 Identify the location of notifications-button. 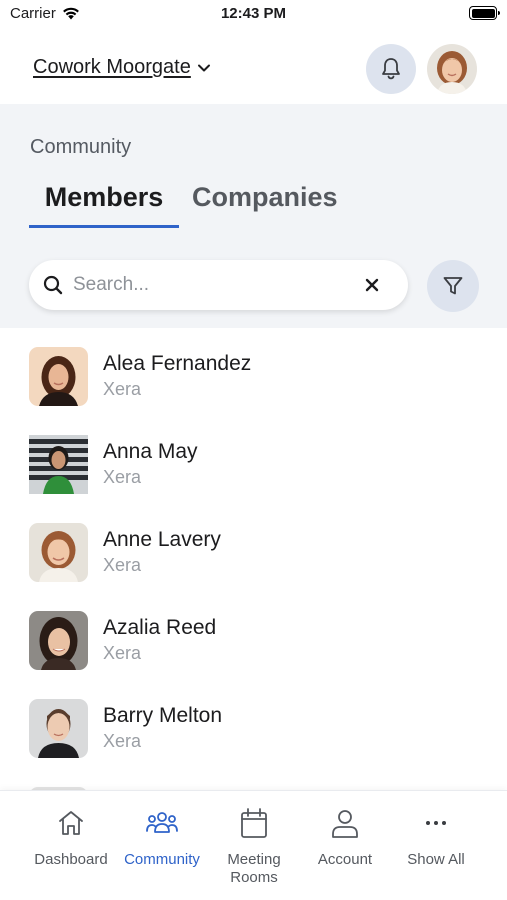
(391, 69).